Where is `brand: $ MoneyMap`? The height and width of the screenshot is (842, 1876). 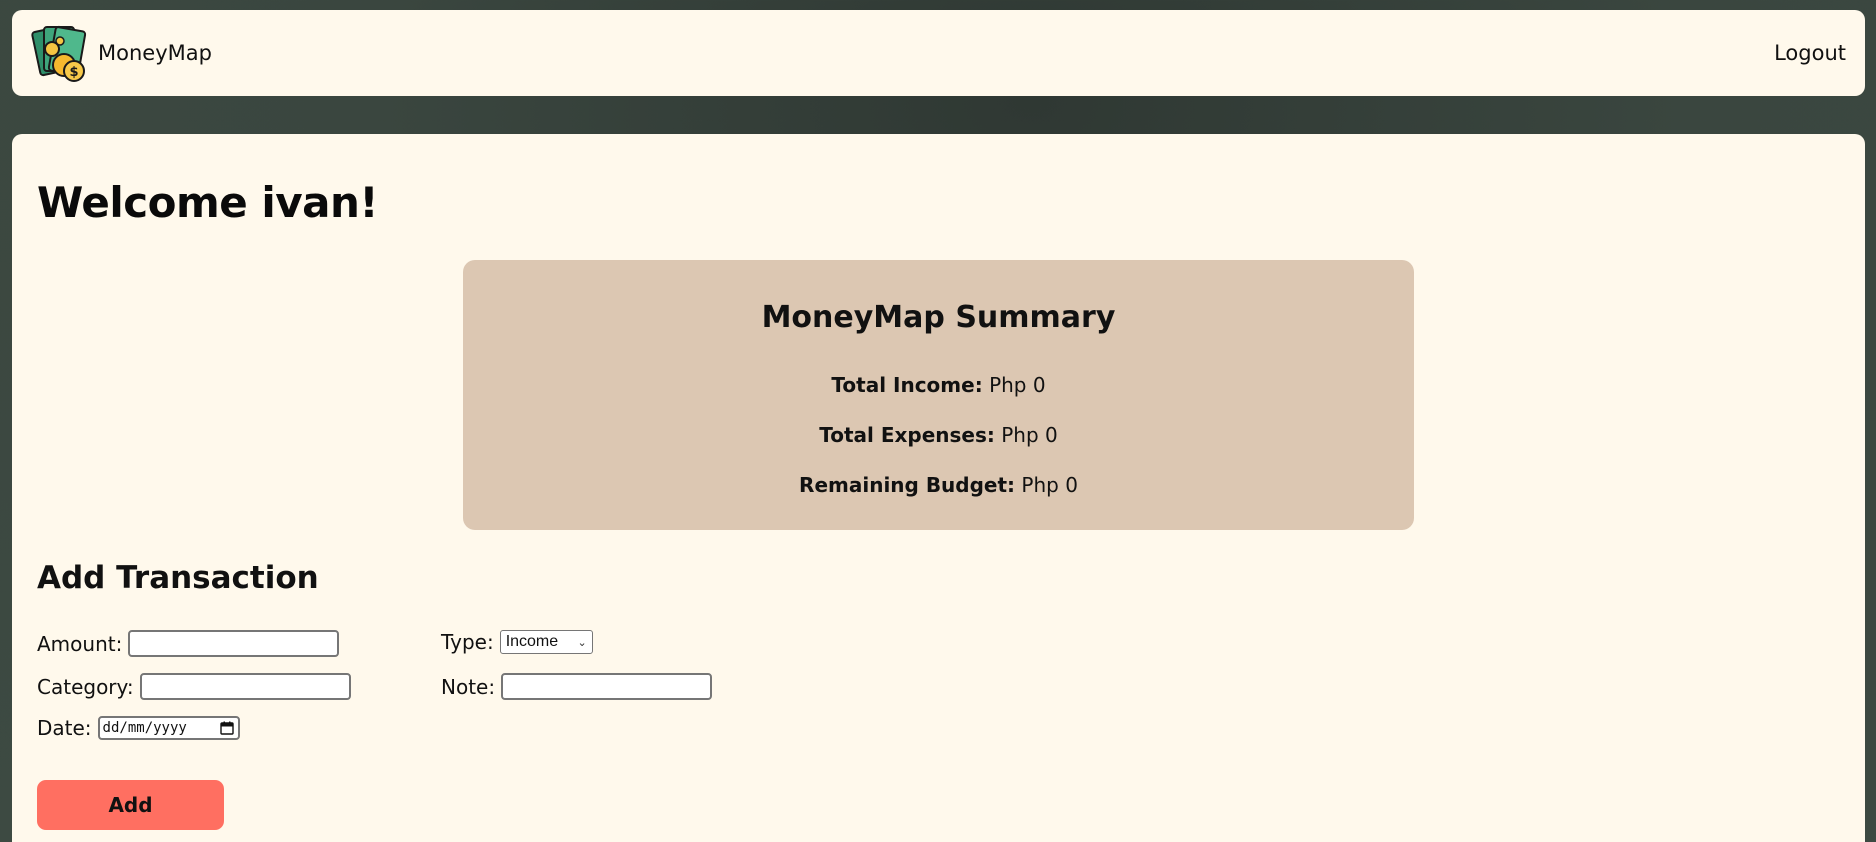
brand: $ MoneyMap is located at coordinates (121, 53).